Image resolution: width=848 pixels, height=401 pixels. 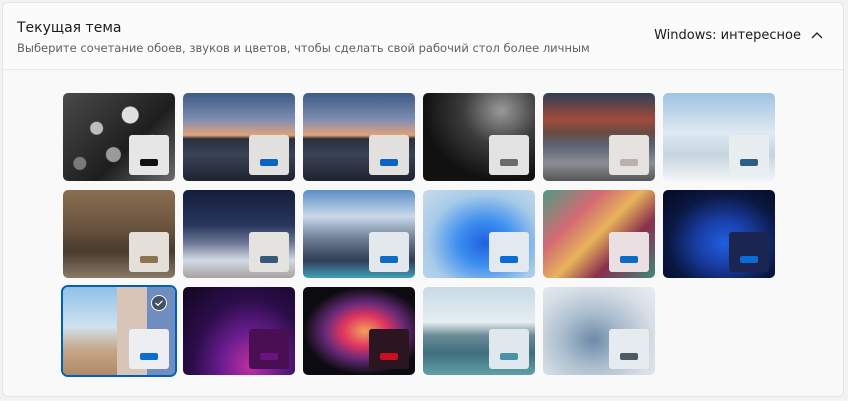 What do you see at coordinates (239, 331) in the screenshot?
I see `theme-tile-purple-glow` at bounding box center [239, 331].